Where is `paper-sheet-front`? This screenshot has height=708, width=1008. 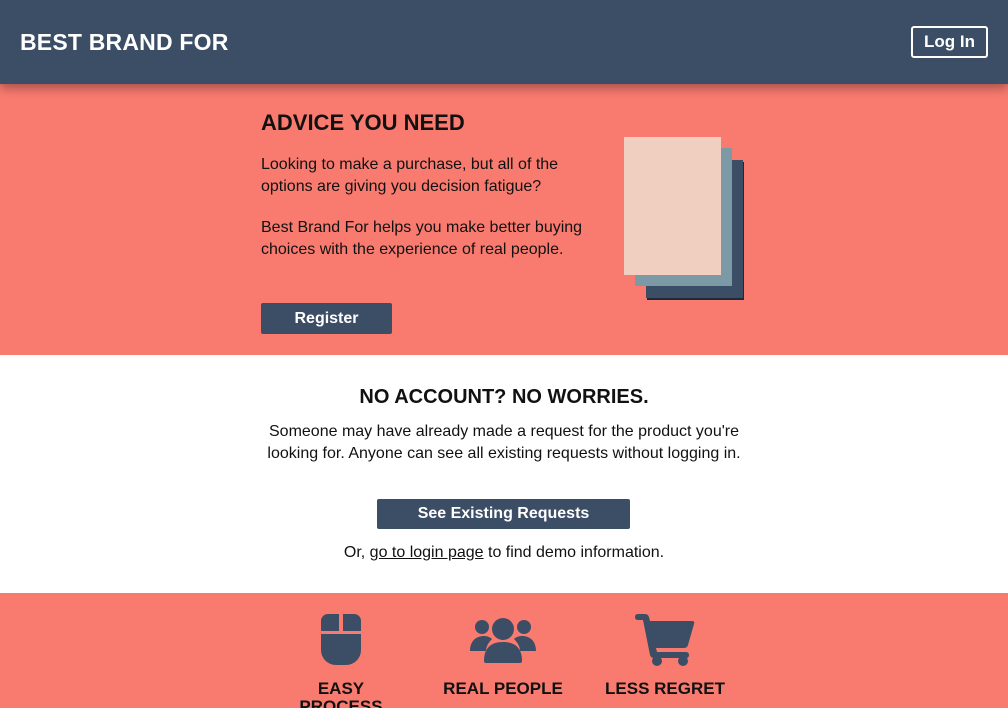 paper-sheet-front is located at coordinates (672, 206).